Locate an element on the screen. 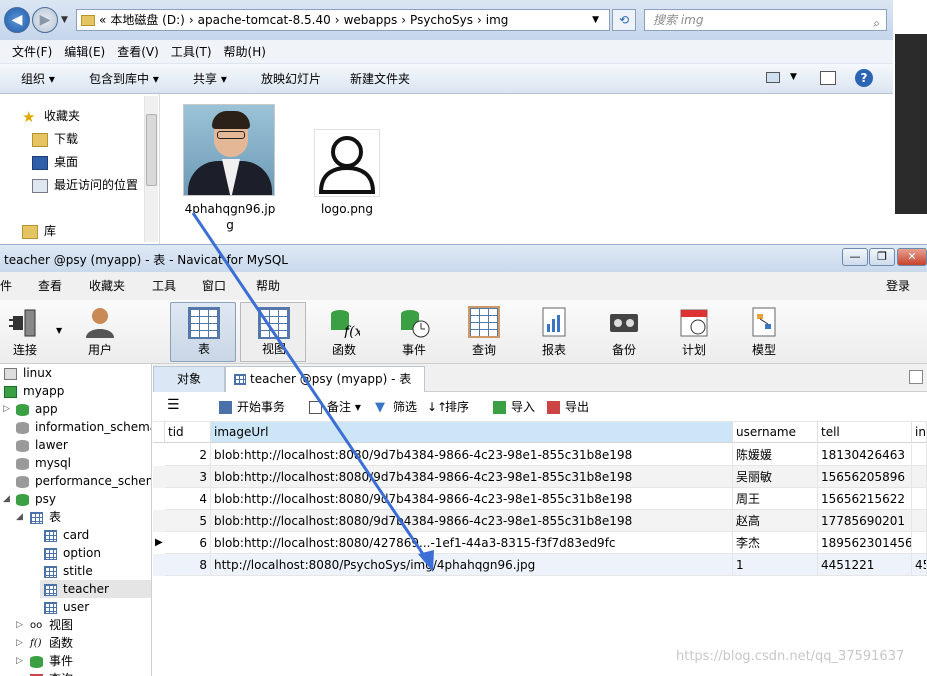  menu-favorites: 收藏夹 is located at coordinates (107, 286).